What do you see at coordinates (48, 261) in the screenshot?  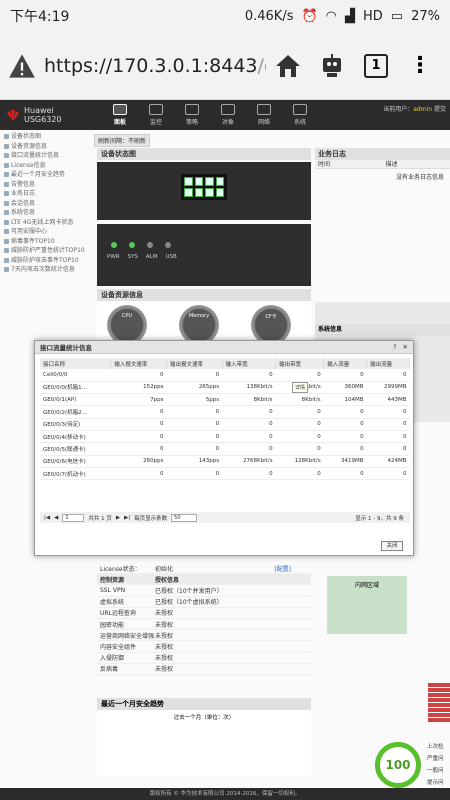 I see `sidebar-item: 威胁防护攻击事件TOP10` at bounding box center [48, 261].